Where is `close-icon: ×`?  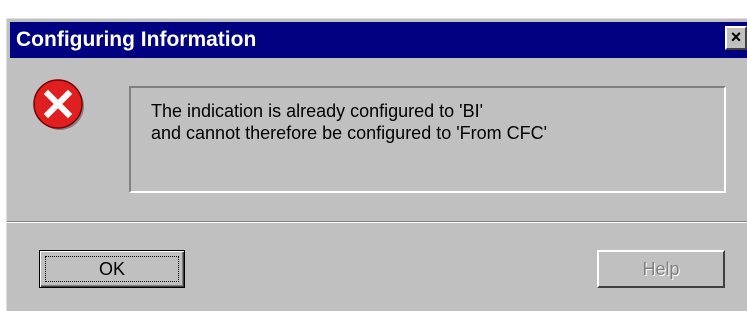 close-icon: × is located at coordinates (736, 37).